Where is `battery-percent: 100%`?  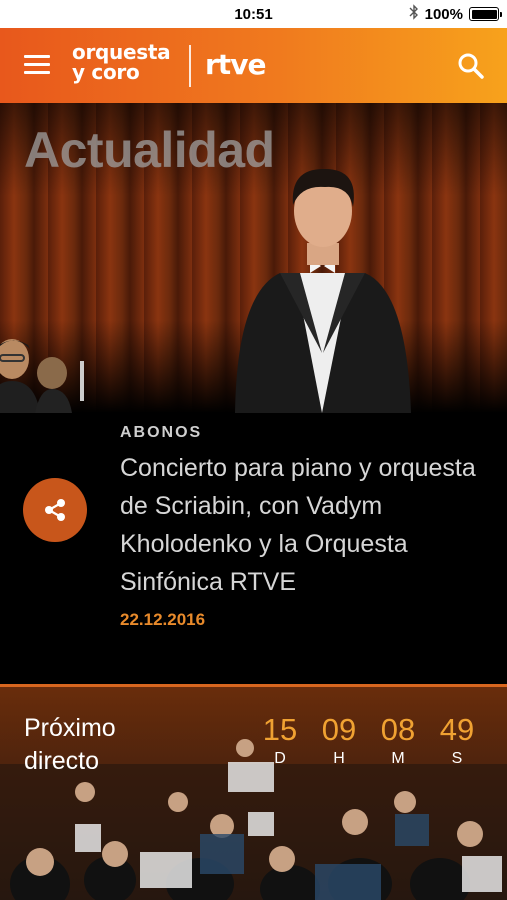
battery-percent: 100% is located at coordinates (443, 14).